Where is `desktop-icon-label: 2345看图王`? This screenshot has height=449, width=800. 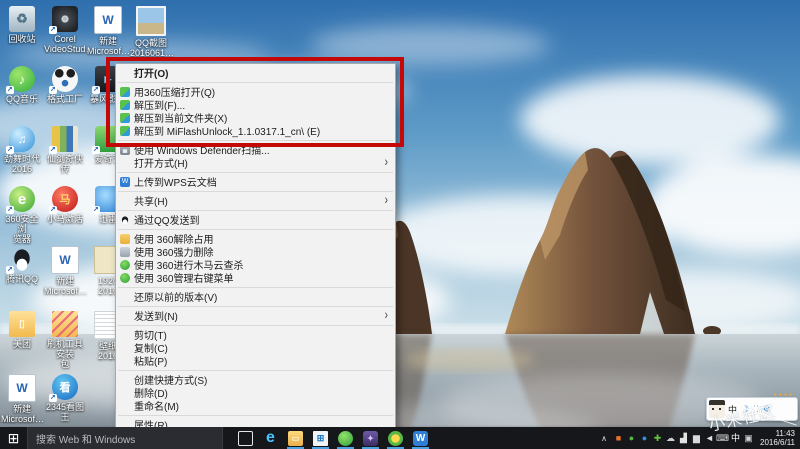
desktop-icon-label: 2345看图王 is located at coordinates (65, 412).